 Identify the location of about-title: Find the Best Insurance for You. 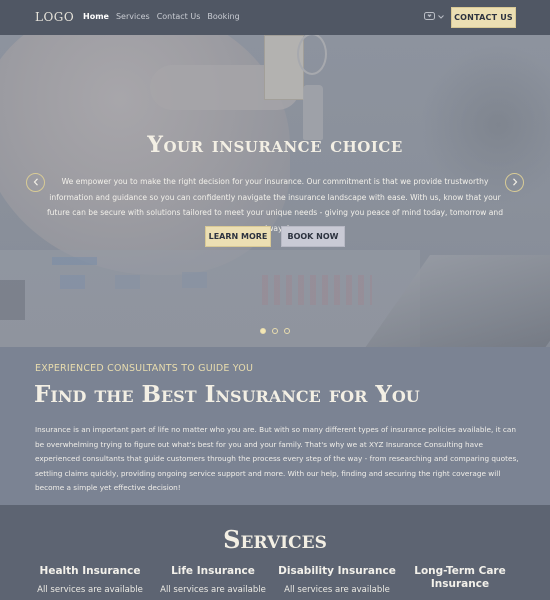
(227, 394).